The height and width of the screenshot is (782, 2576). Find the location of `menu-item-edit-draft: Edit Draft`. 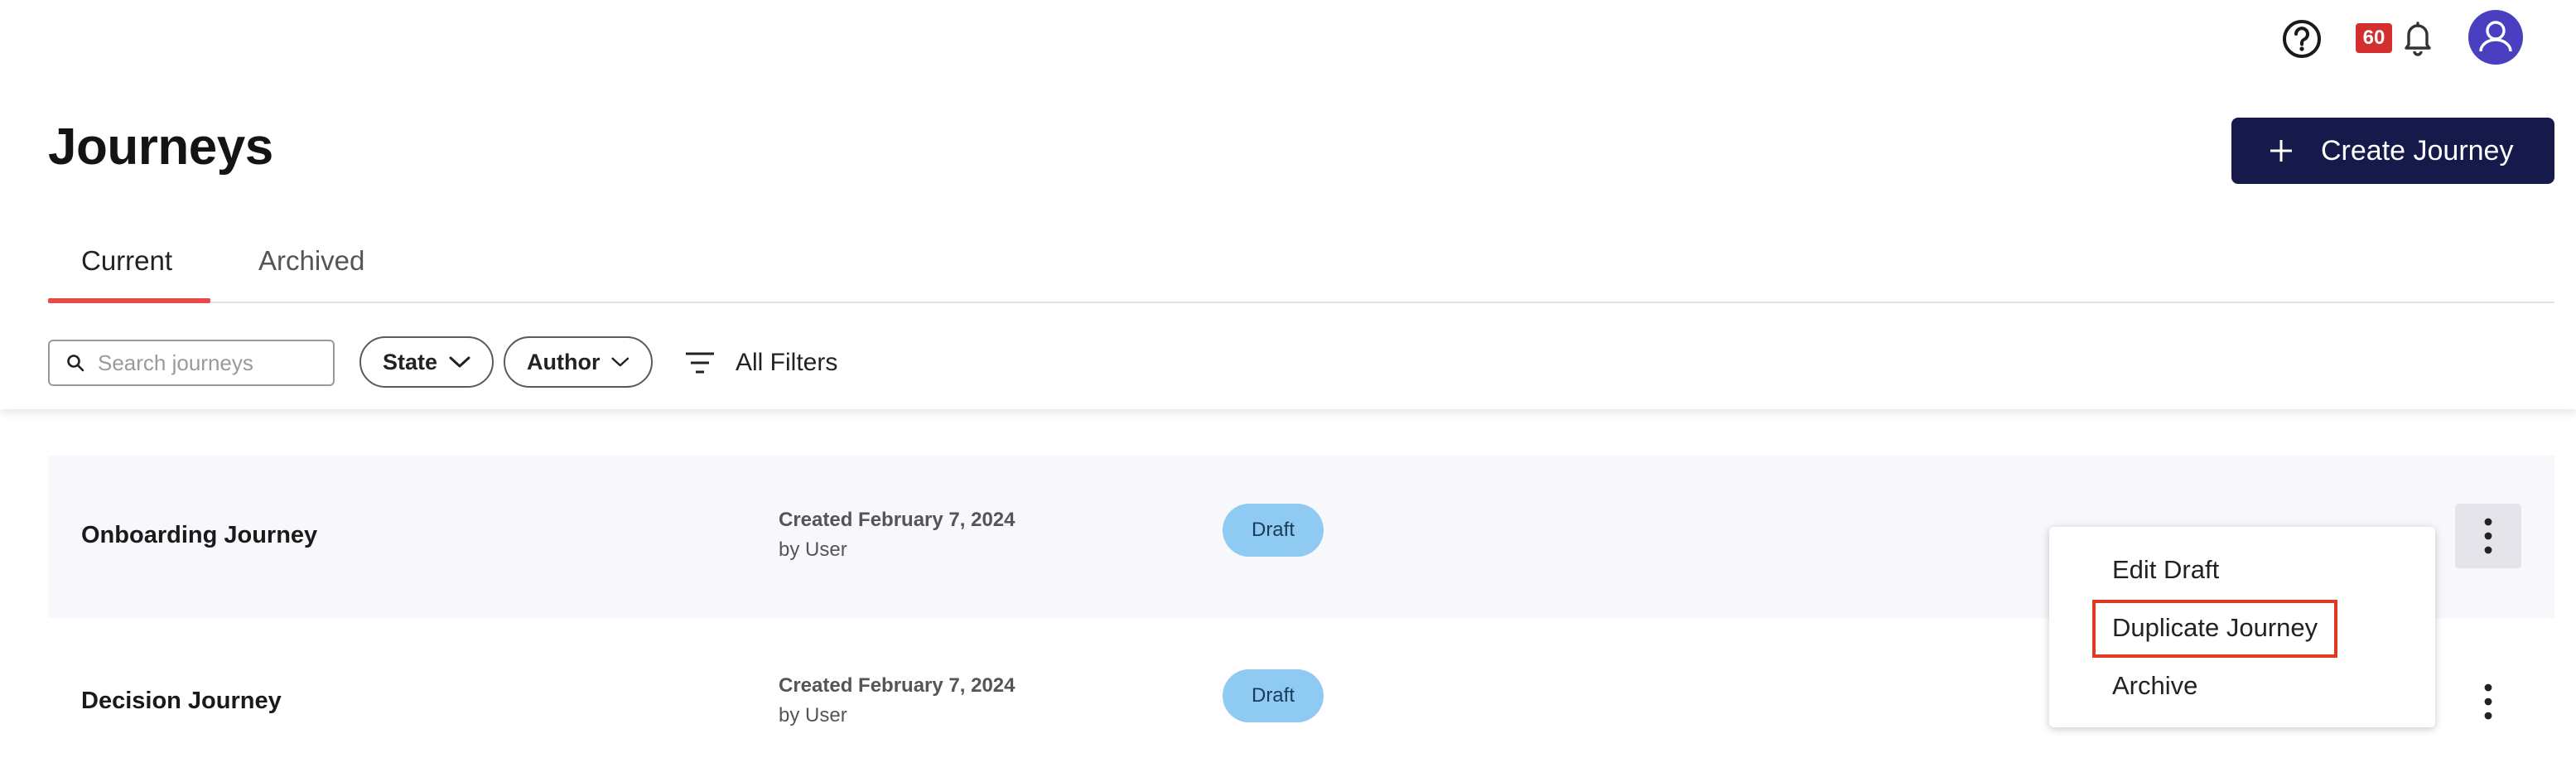

menu-item-edit-draft: Edit Draft is located at coordinates (2166, 570).